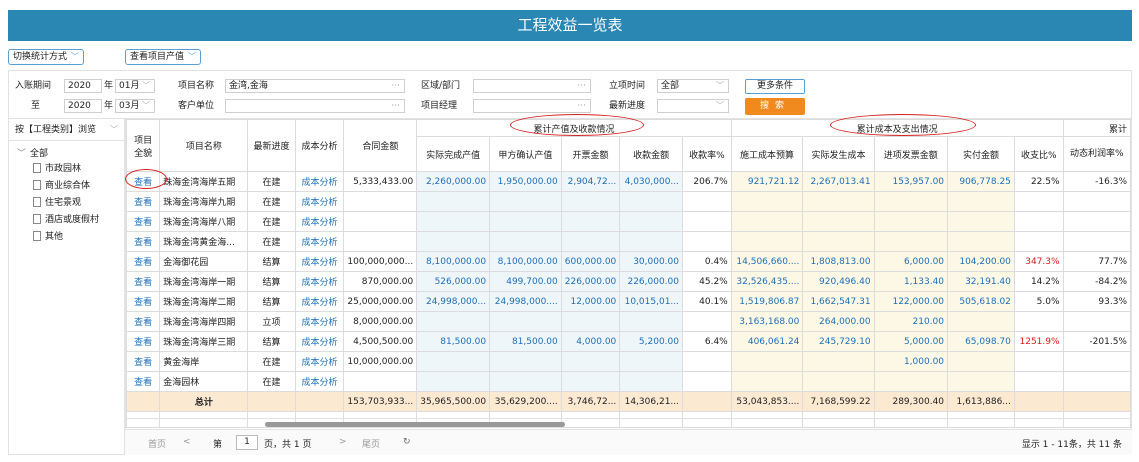  I want to click on horizontal-scrollbar, so click(628, 423).